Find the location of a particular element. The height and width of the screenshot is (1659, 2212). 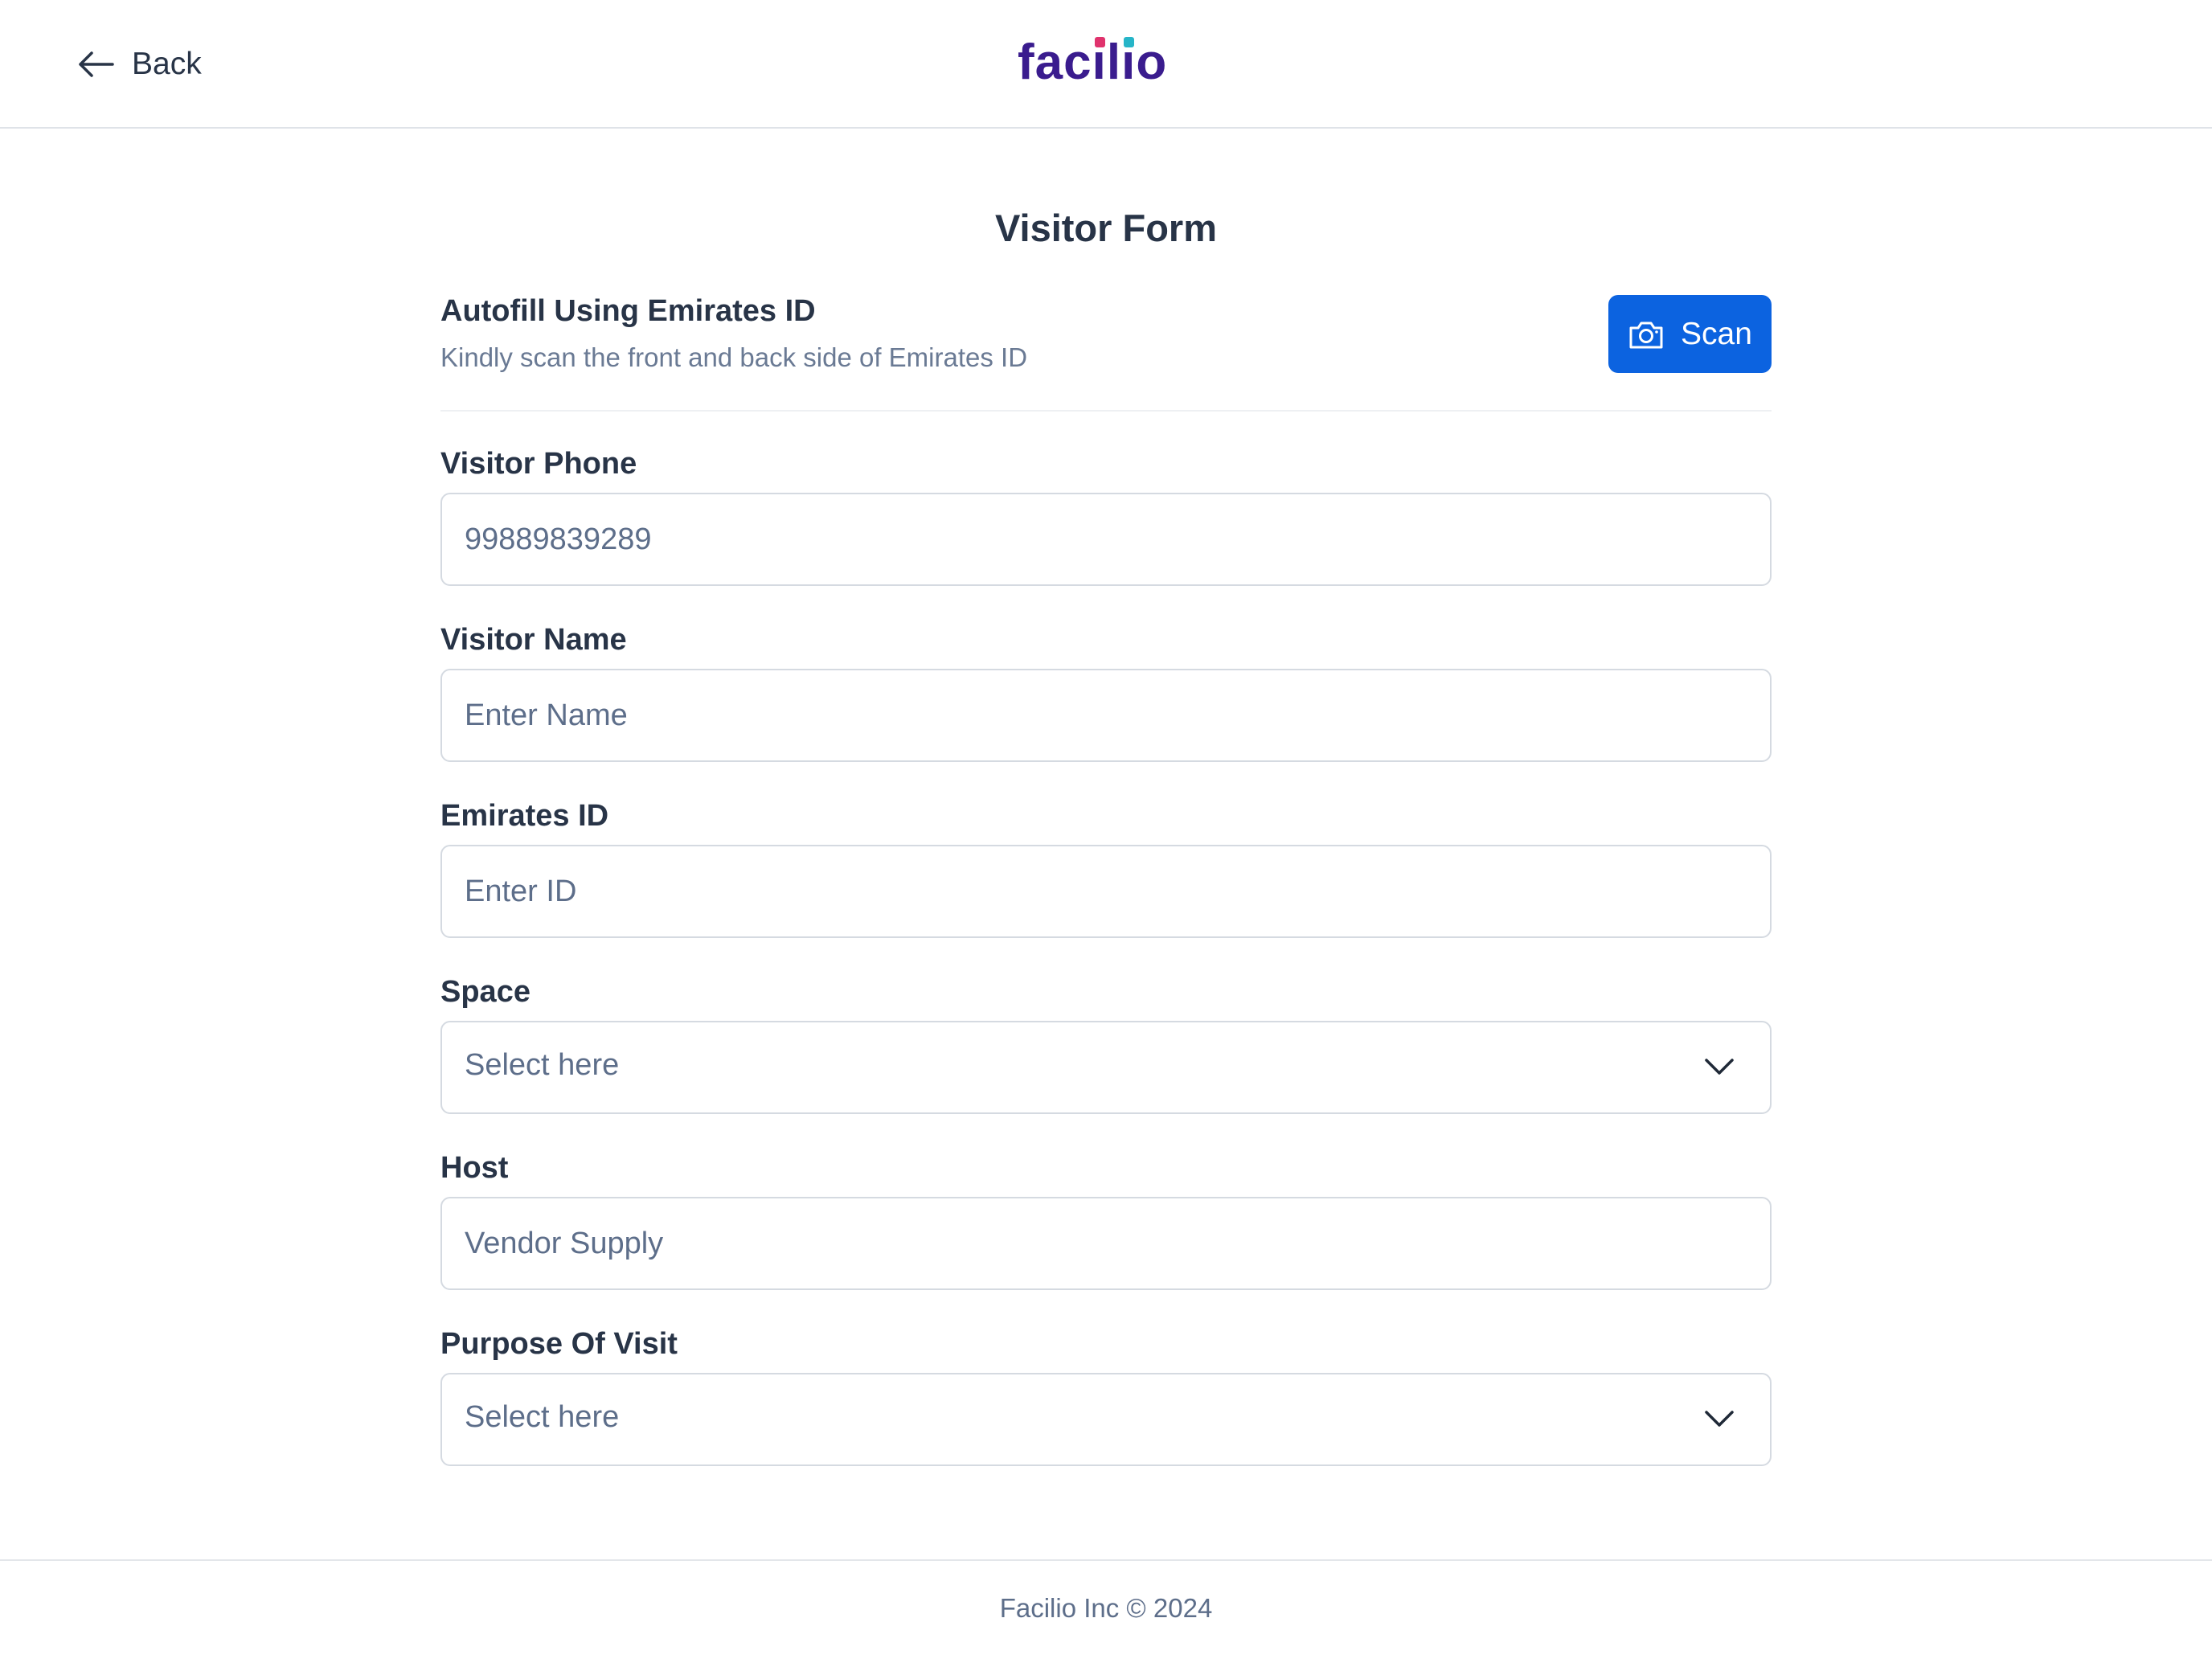

visitor-phone-label: Visitor Phone is located at coordinates (538, 464).